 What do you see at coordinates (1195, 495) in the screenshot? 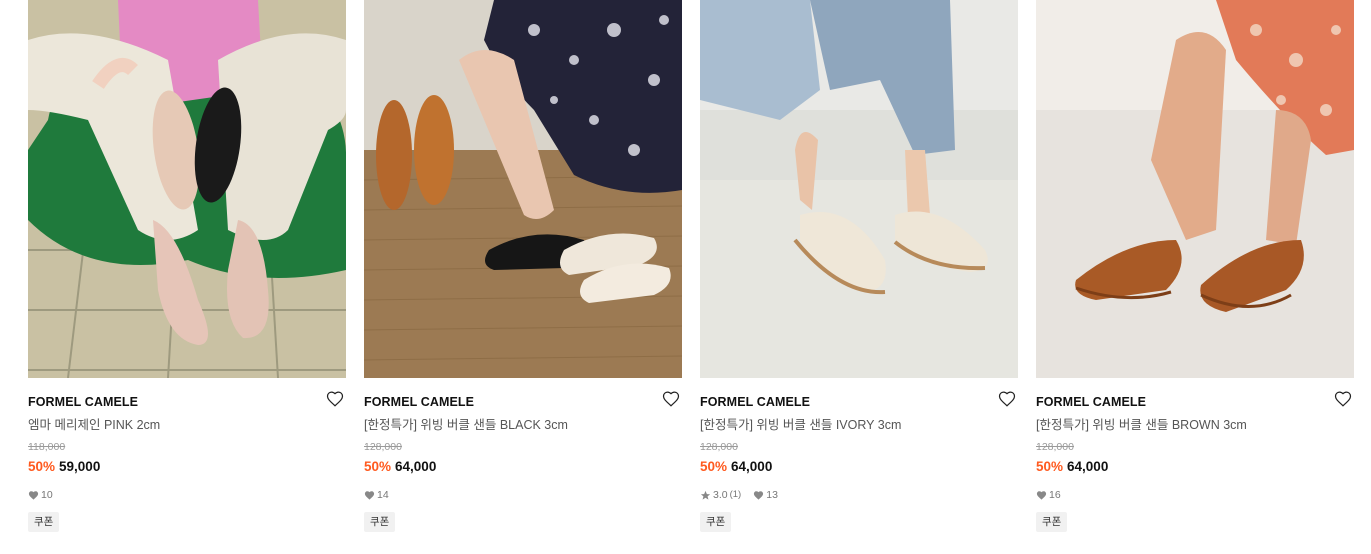
I see `product-stats: 16` at bounding box center [1195, 495].